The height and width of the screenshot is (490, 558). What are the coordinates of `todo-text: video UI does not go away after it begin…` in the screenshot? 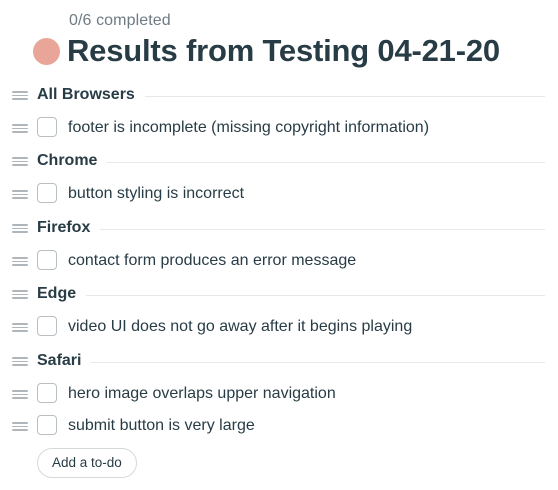 It's located at (240, 327).